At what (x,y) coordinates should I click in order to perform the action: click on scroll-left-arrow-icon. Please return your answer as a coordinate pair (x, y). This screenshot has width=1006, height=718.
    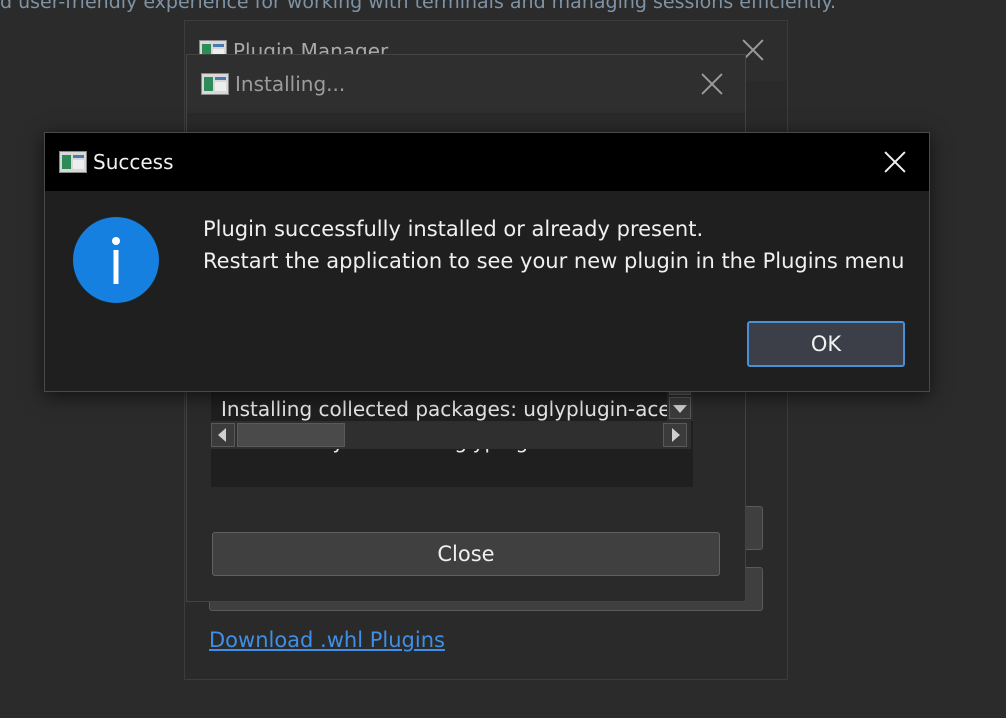
    Looking at the image, I should click on (223, 435).